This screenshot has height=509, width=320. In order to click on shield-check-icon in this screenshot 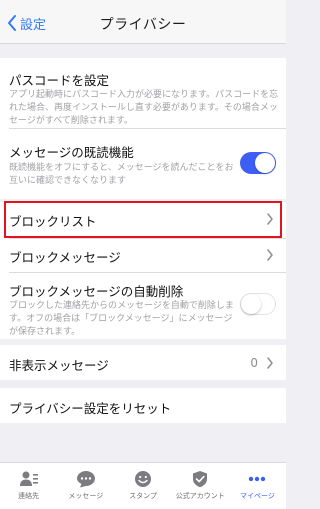, I will do `click(200, 479)`.